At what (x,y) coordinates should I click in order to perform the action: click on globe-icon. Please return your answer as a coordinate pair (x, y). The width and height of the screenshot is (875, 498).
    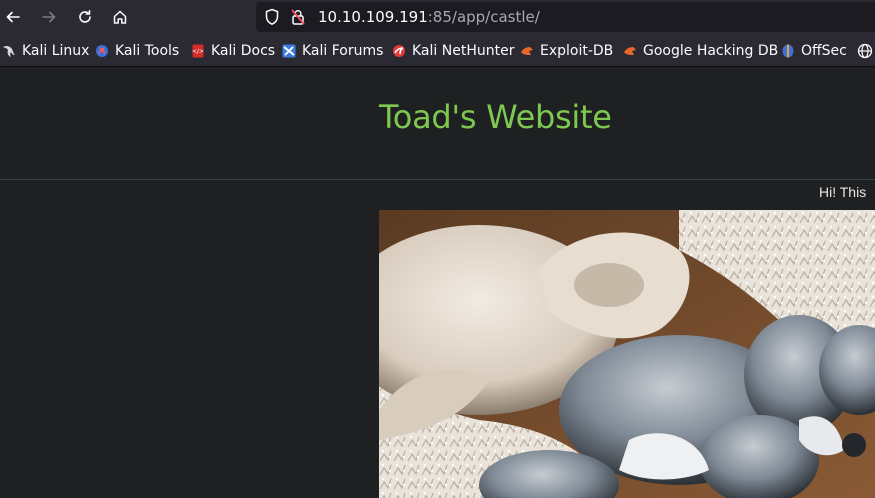
    Looking at the image, I should click on (865, 51).